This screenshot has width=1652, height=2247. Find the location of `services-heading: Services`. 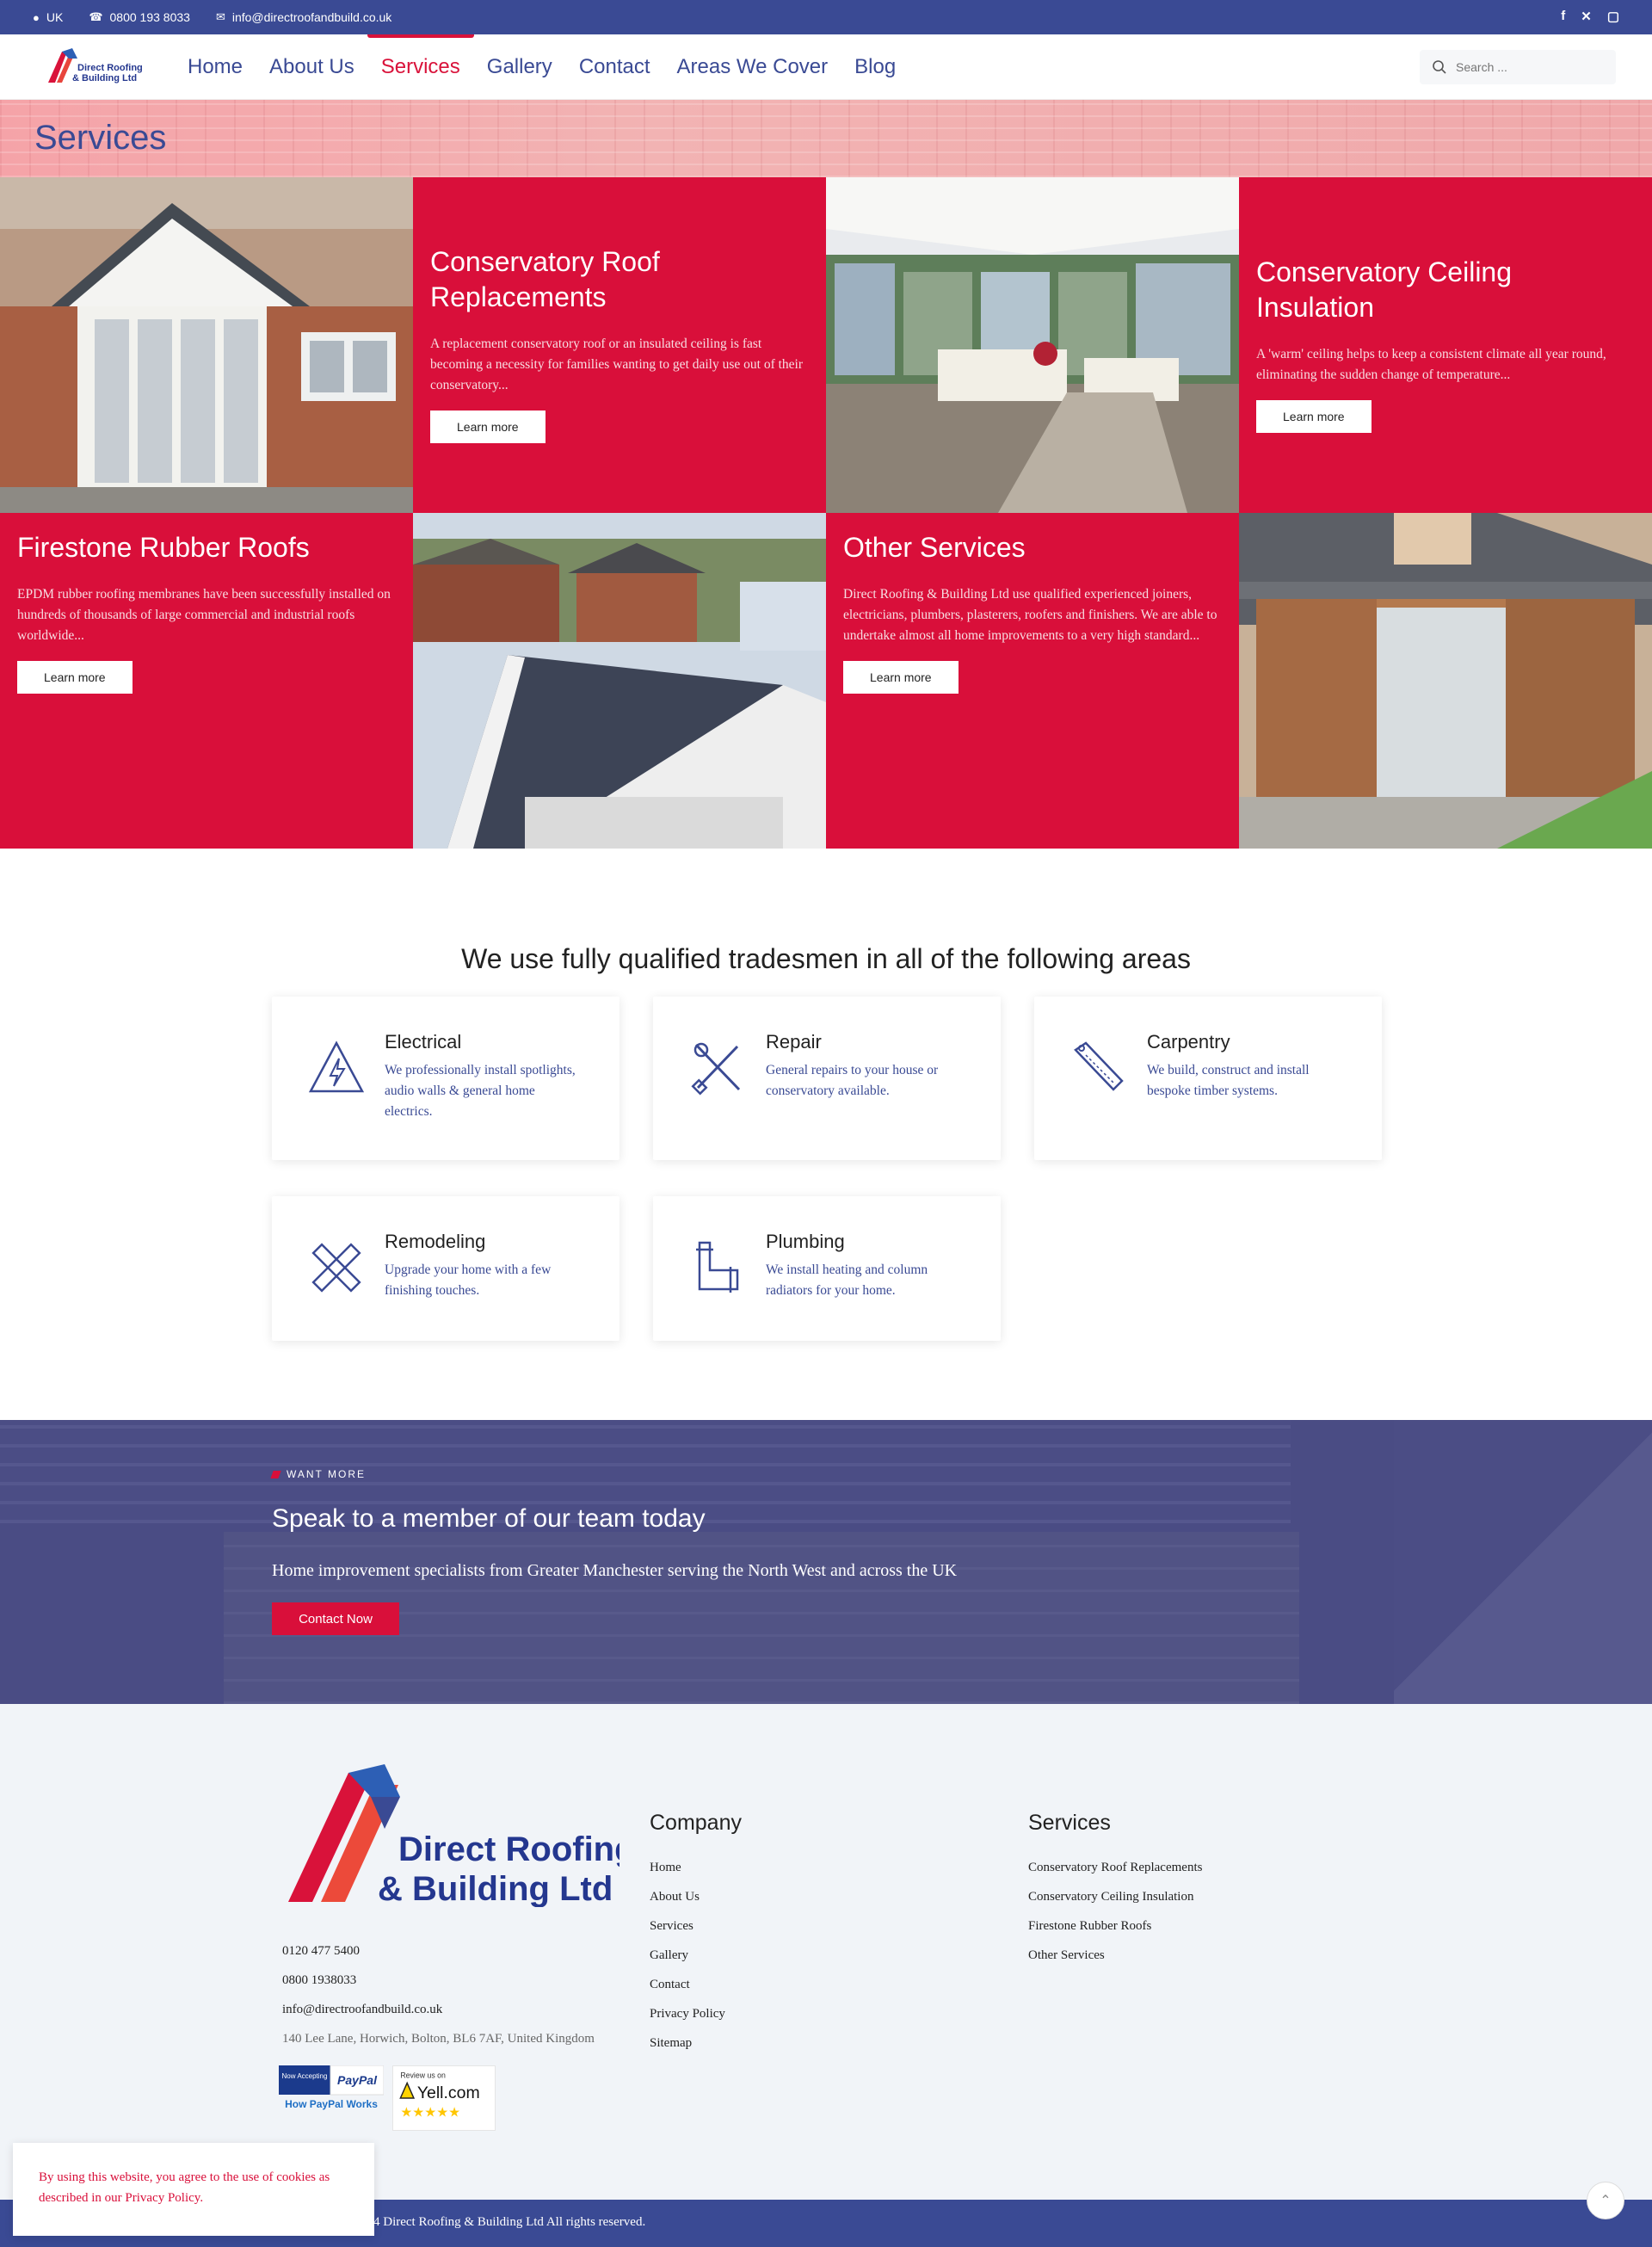

services-heading: Services is located at coordinates (1069, 1823).